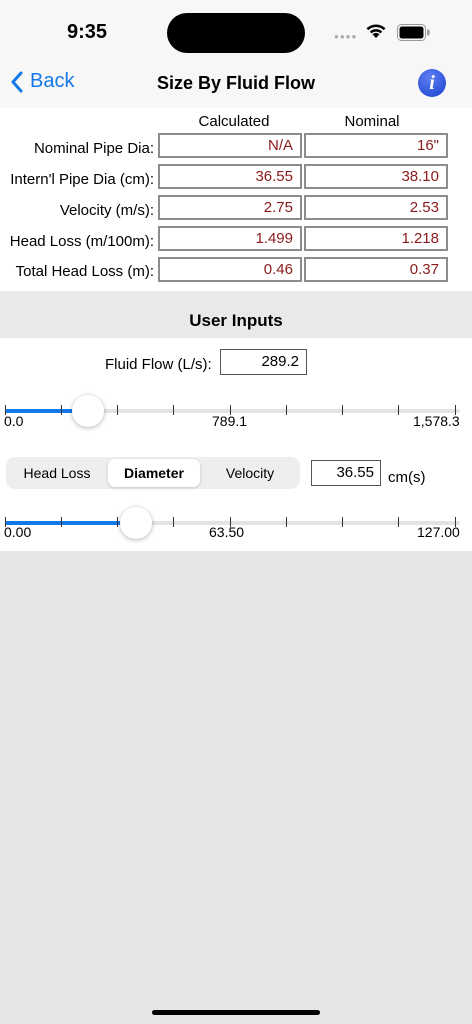 This screenshot has height=1024, width=472. Describe the element at coordinates (263, 362) in the screenshot. I see `fluid-flow-input: 289.2` at that location.